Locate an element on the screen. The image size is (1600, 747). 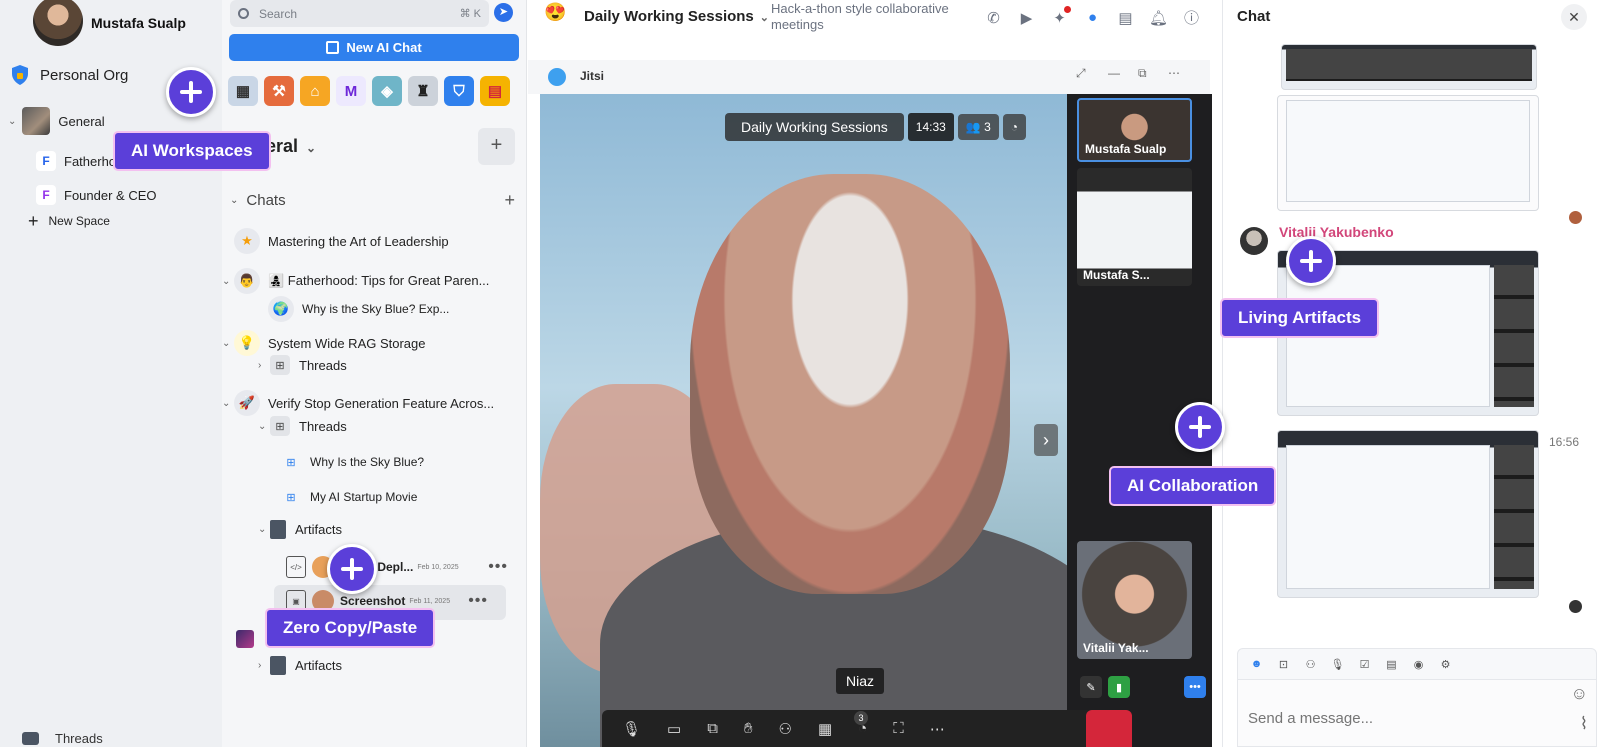
chevron-right-icon: › is located at coordinates (1046, 440).